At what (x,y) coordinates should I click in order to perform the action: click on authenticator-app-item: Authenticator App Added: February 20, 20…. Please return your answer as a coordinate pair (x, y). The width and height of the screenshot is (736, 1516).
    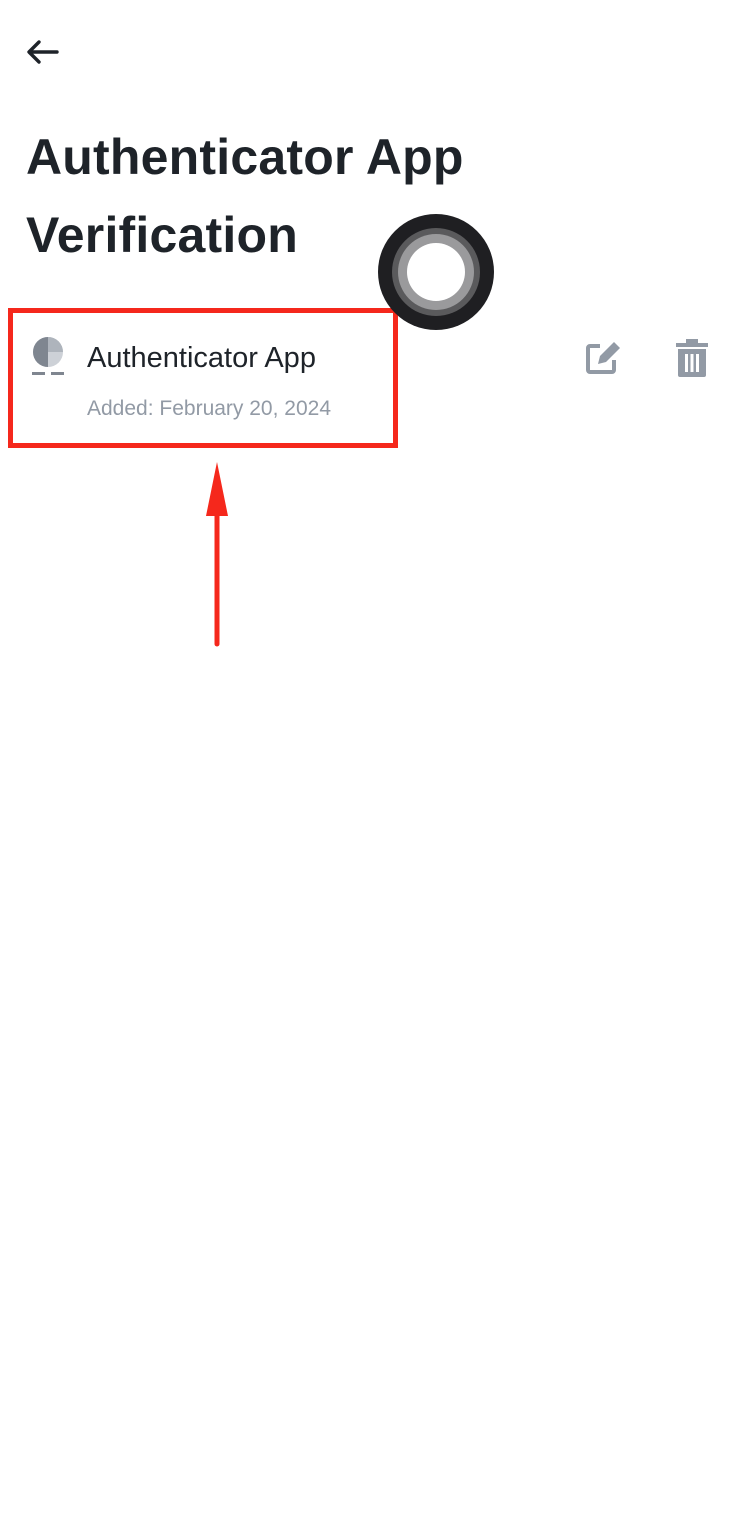
    Looking at the image, I should click on (368, 375).